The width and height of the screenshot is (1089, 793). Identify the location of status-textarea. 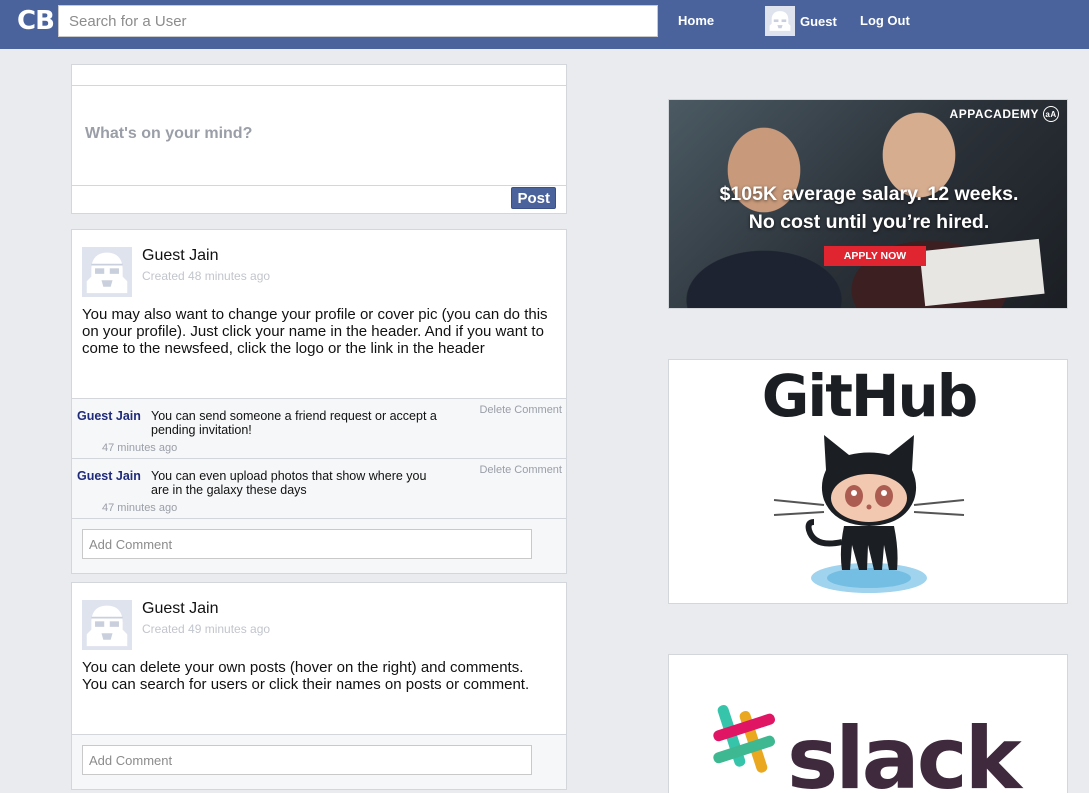
(319, 136).